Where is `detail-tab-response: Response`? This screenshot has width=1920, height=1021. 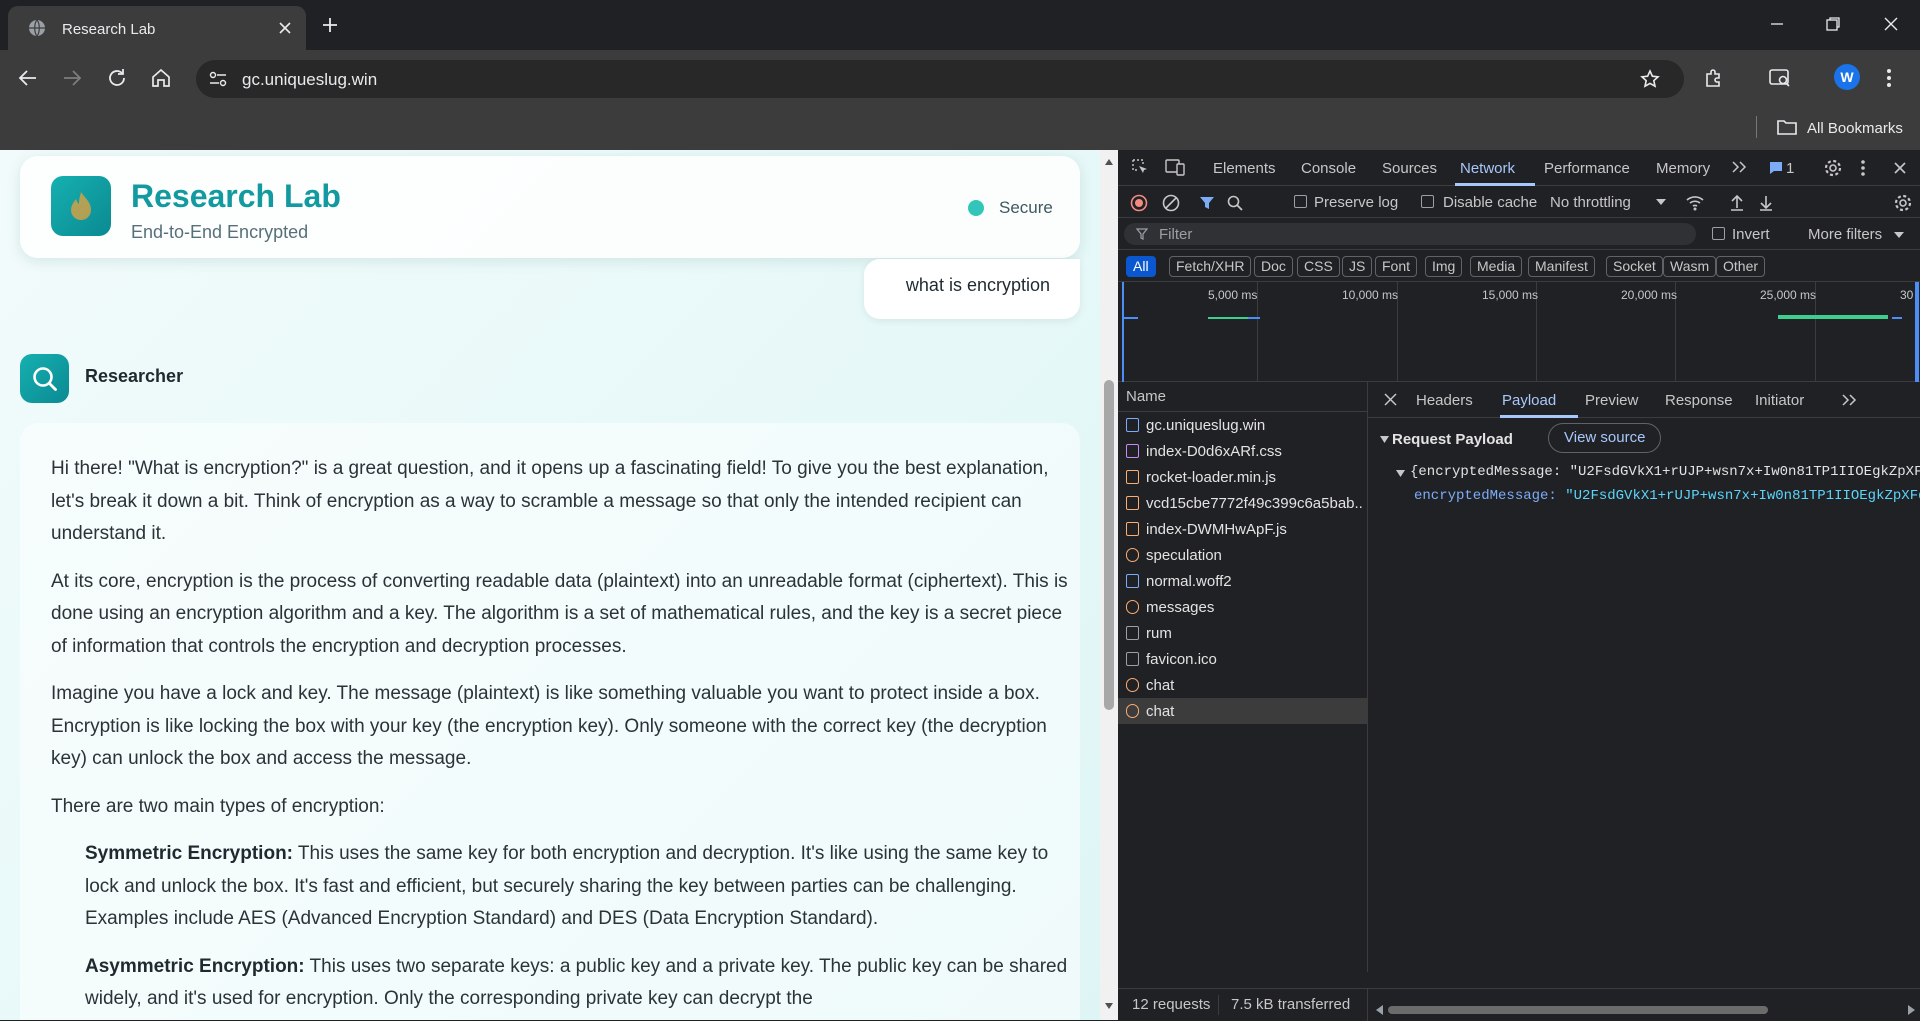 detail-tab-response: Response is located at coordinates (1699, 400).